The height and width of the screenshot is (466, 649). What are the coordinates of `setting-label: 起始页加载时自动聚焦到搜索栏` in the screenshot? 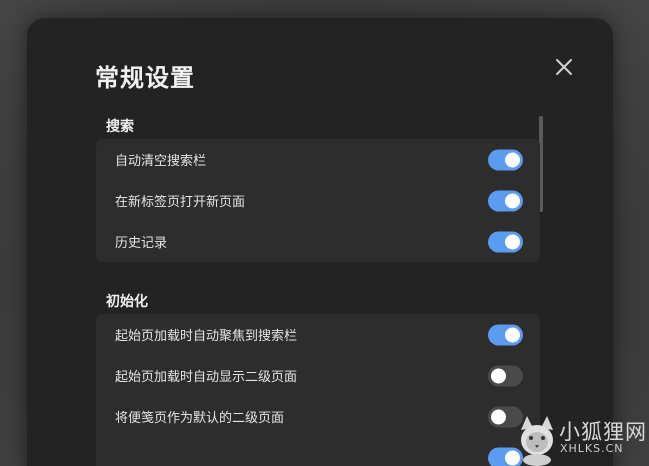 It's located at (206, 336).